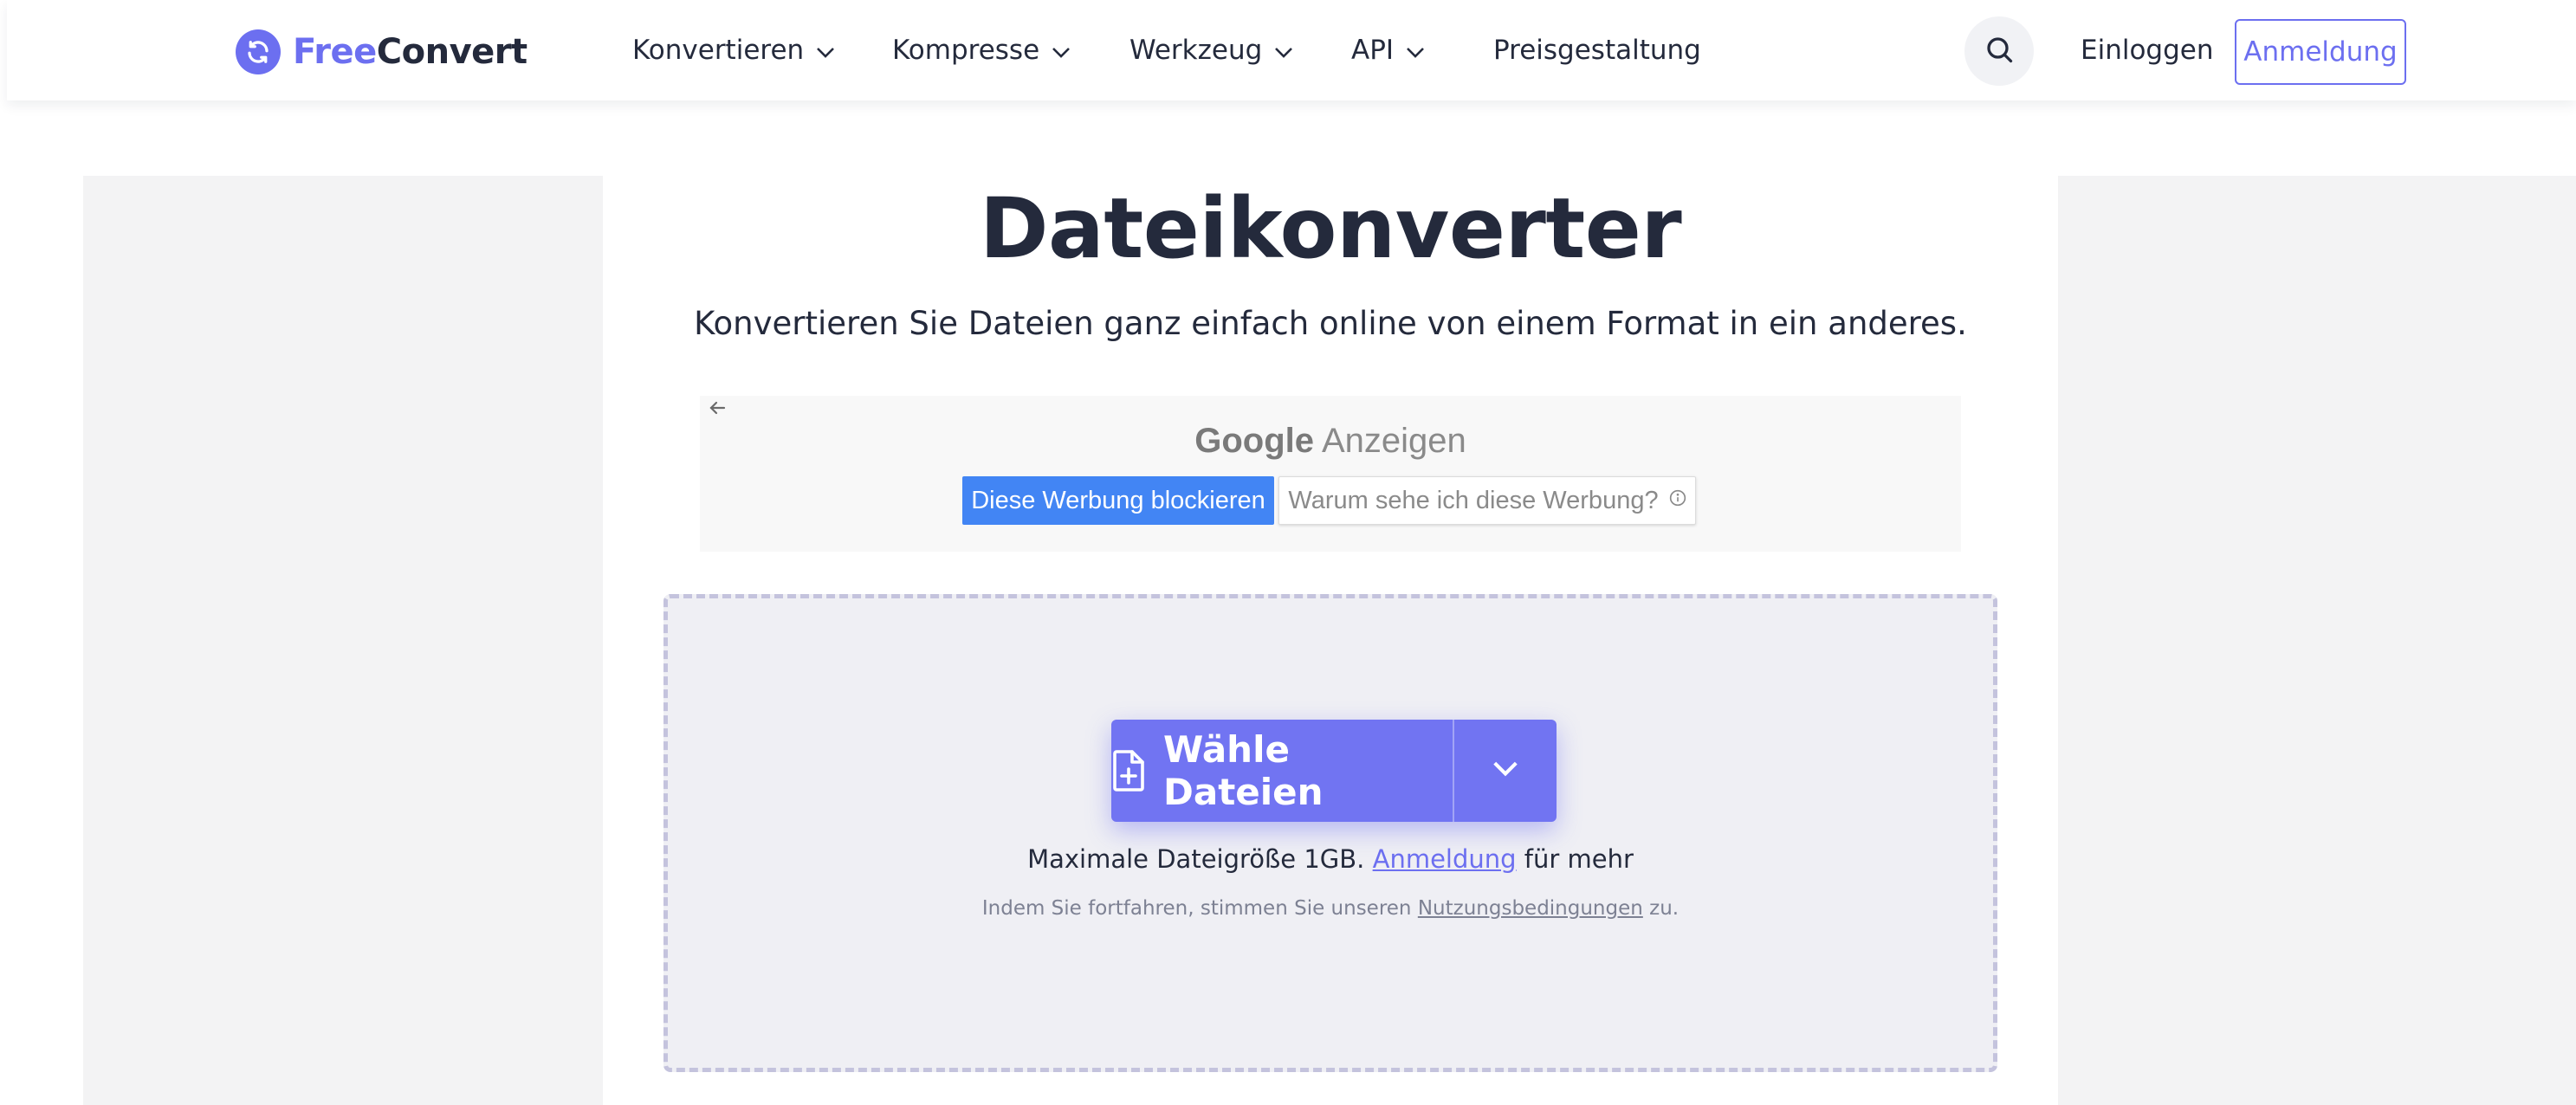 This screenshot has width=2576, height=1105. I want to click on nav-tools: Werkzeug, so click(1211, 50).